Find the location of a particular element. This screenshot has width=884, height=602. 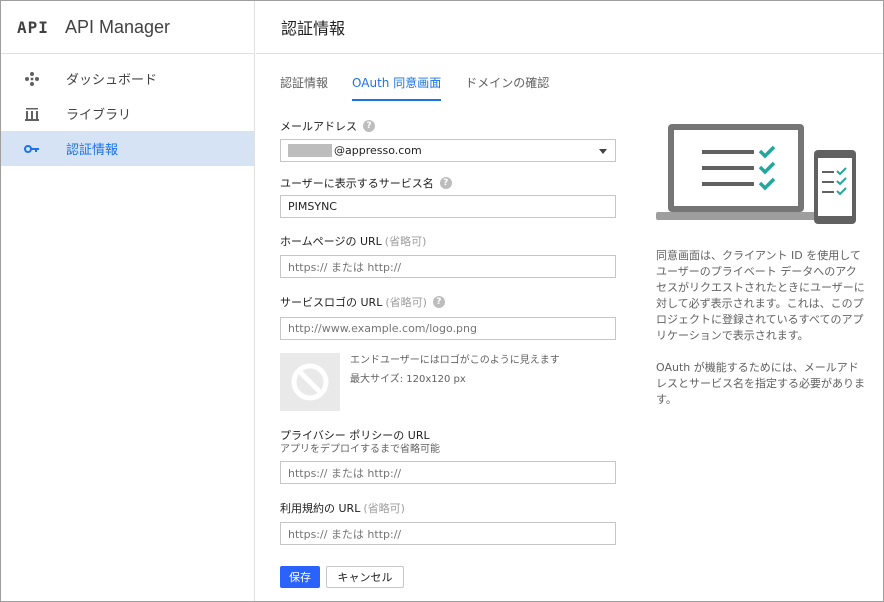

logo-url-input: http://www.example.com/logo.png is located at coordinates (448, 328).